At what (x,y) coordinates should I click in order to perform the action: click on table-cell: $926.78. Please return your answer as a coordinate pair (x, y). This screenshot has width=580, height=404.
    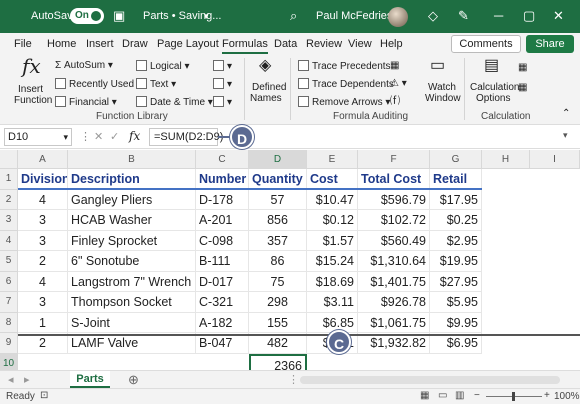
    Looking at the image, I should click on (394, 302).